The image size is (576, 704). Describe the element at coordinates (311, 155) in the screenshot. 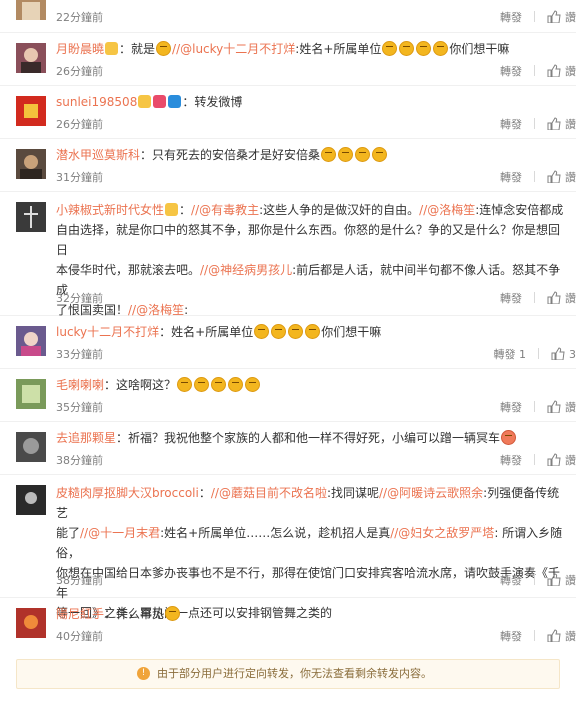

I see `comment-text: 潜水甲巡莫斯科：只有死去的安倍桑才是好安倍桑` at that location.